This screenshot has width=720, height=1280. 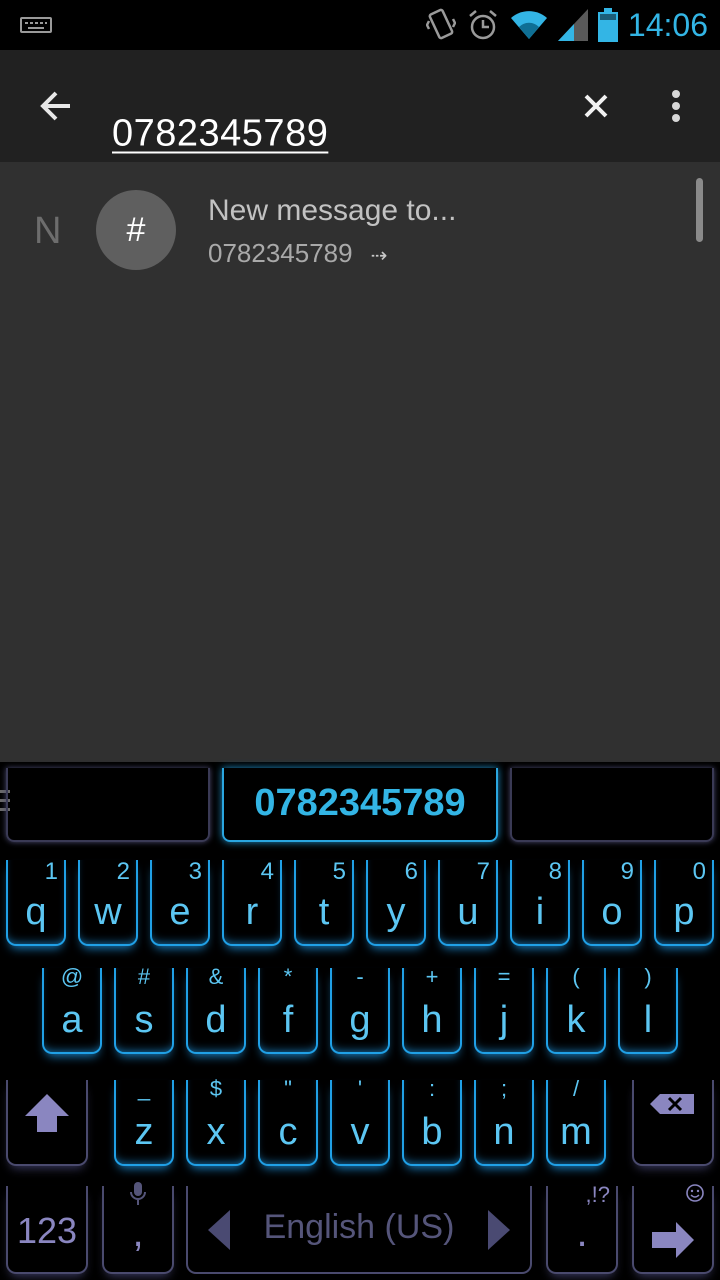 I want to click on key-hint: /, so click(x=576, y=1088).